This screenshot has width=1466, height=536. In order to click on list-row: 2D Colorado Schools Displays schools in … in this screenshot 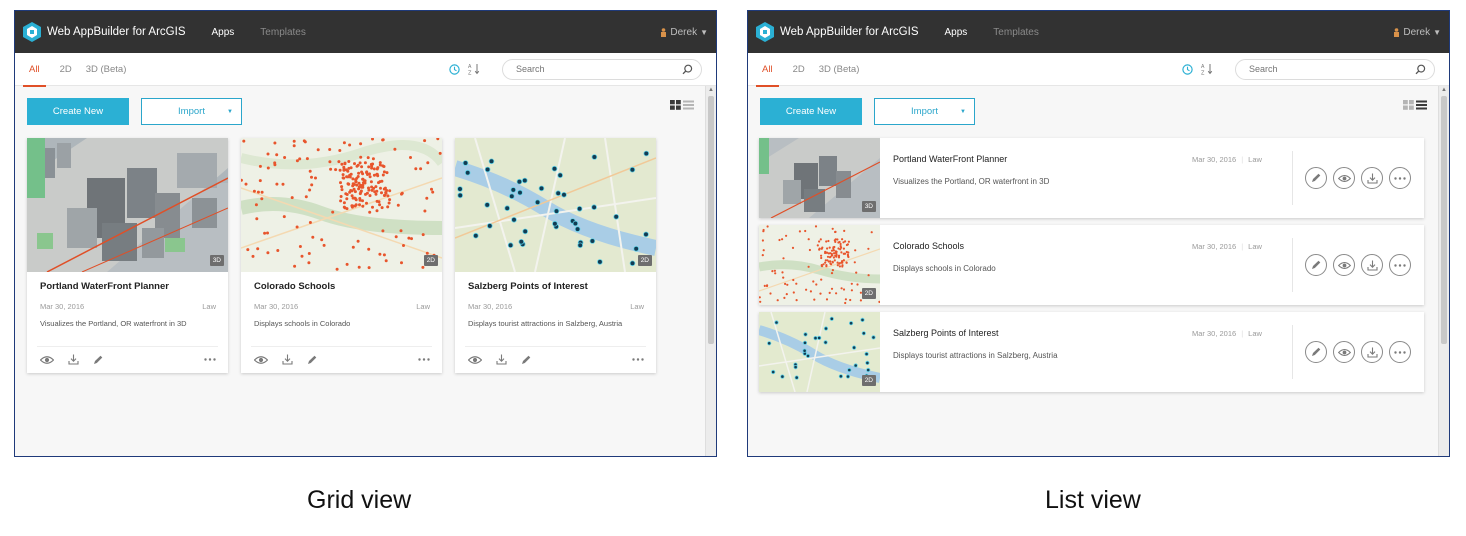, I will do `click(1091, 265)`.